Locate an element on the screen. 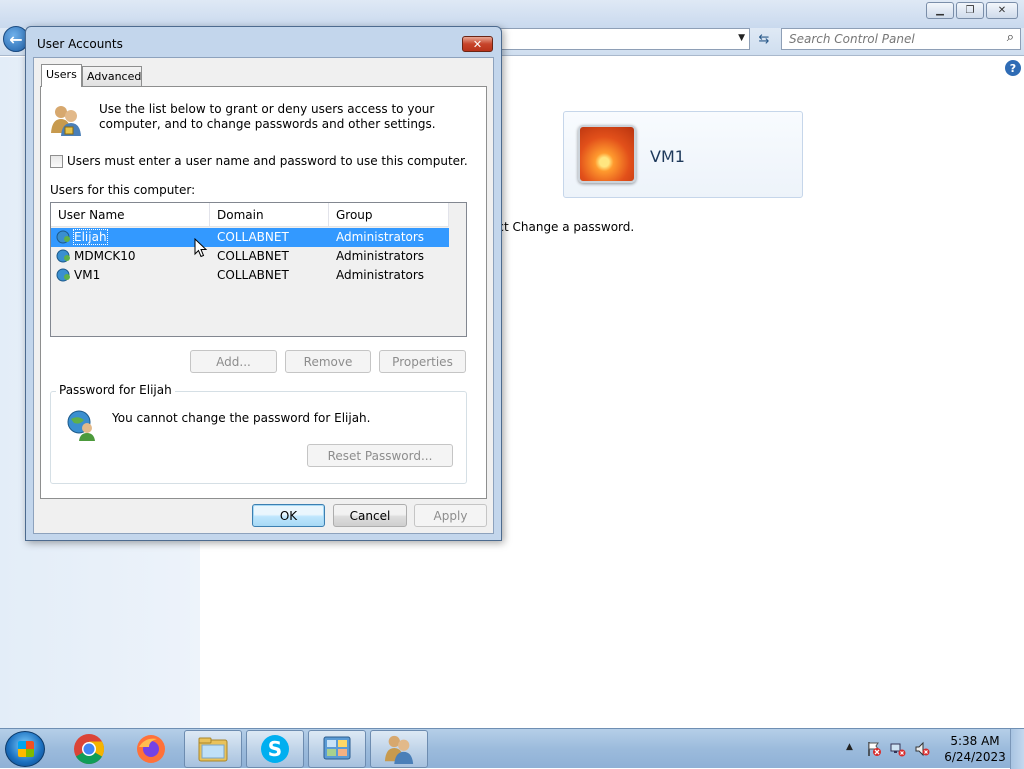 The image size is (1024, 769). taskbar-user-accounts is located at coordinates (399, 749).